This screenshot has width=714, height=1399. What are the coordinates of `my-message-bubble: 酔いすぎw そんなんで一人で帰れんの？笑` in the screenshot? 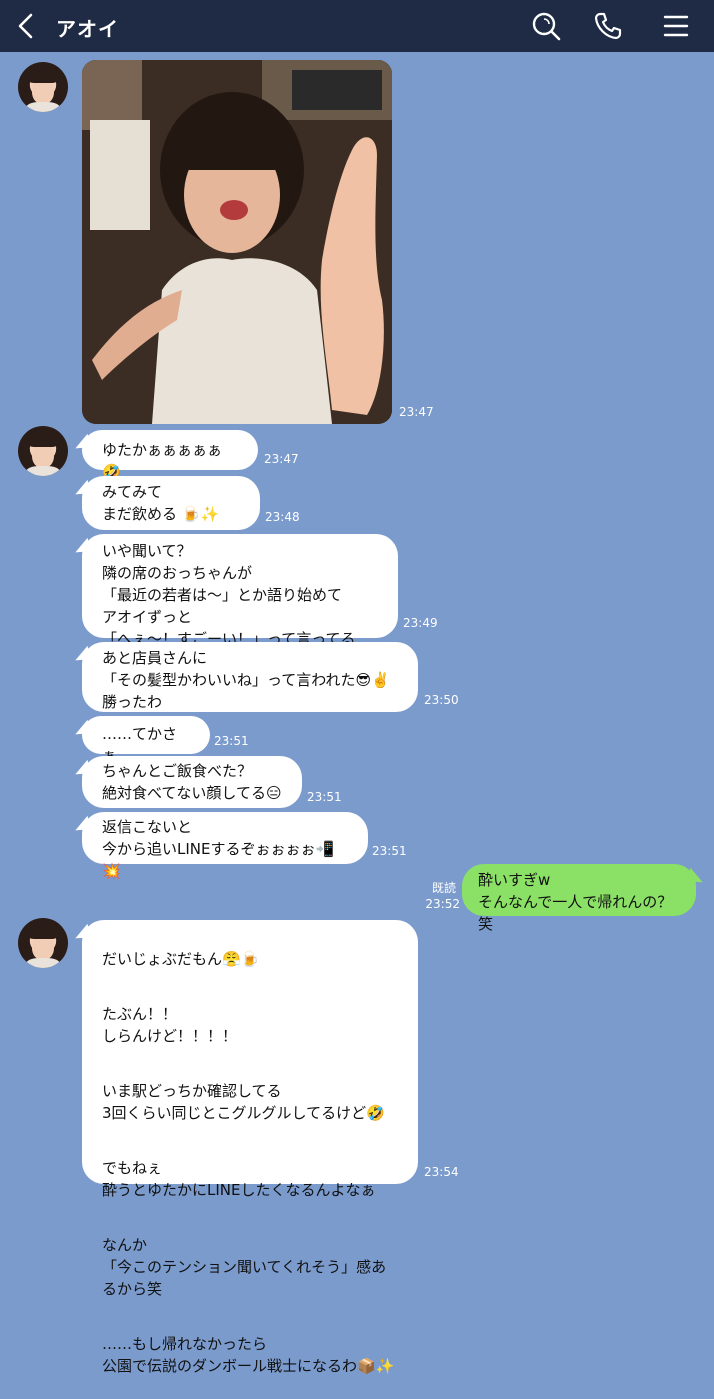 It's located at (579, 898).